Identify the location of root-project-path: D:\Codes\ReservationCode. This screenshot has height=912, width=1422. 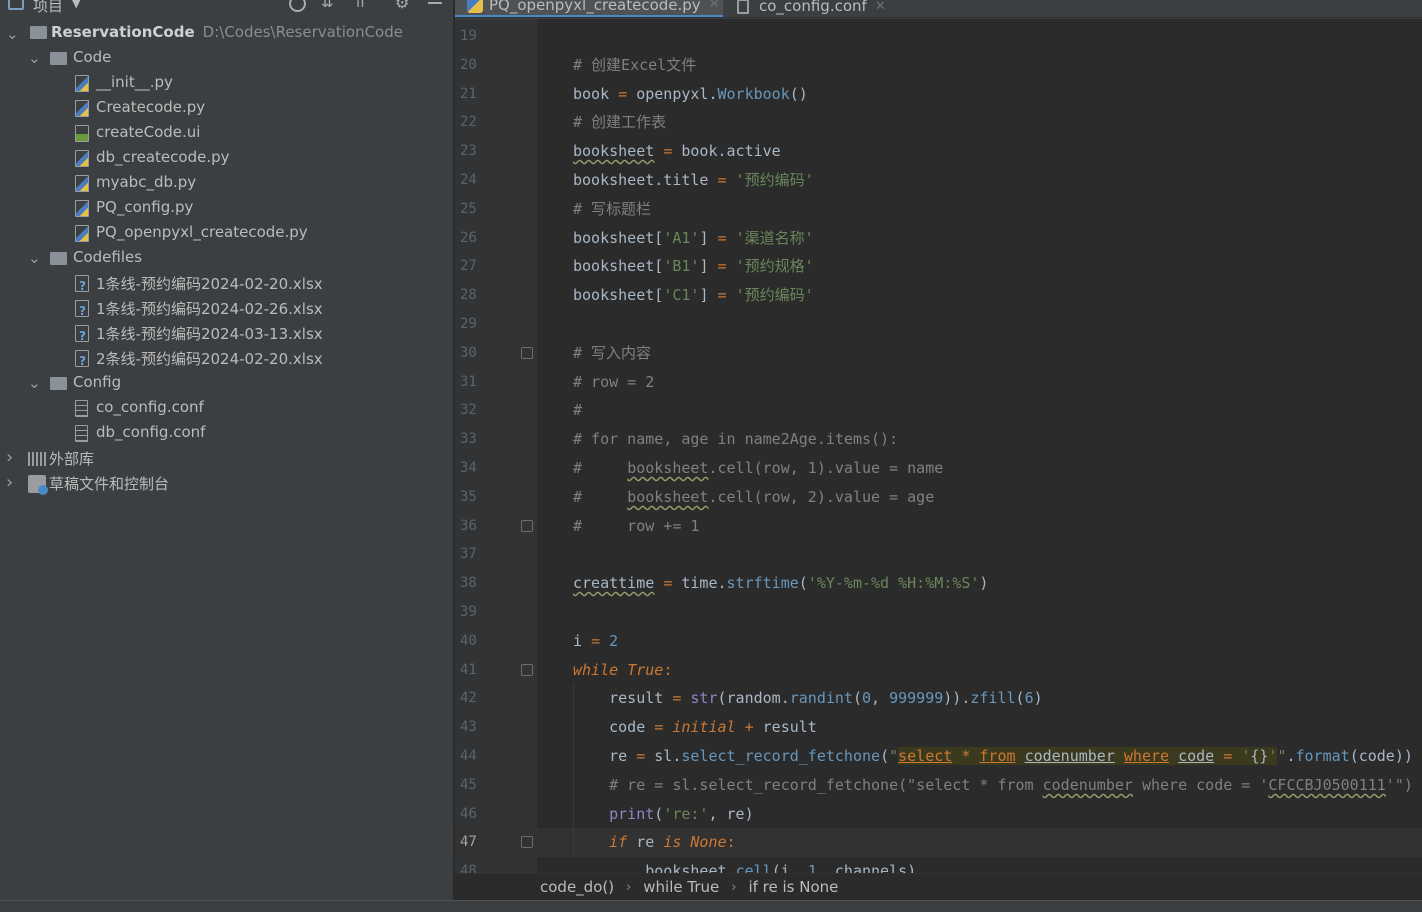
(302, 32).